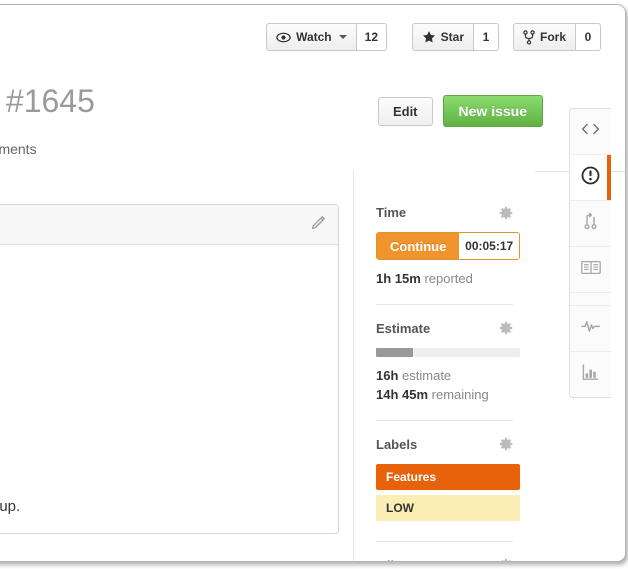 Image resolution: width=628 pixels, height=569 pixels. Describe the element at coordinates (403, 328) in the screenshot. I see `estimate-section-title: Estimate` at that location.